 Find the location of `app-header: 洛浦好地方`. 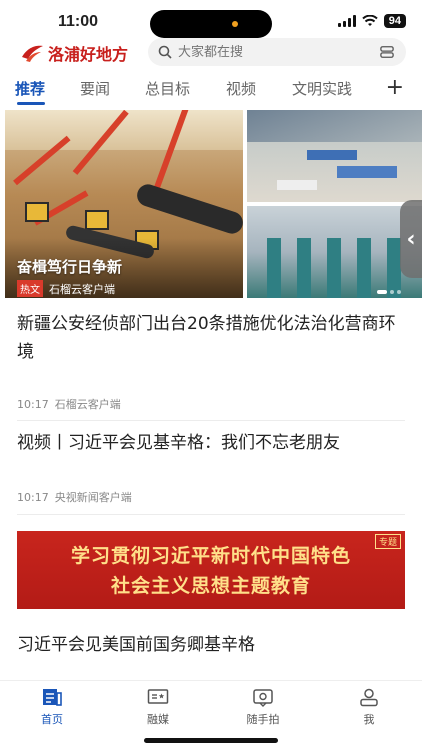

app-header: 洛浦好地方 is located at coordinates (211, 53).